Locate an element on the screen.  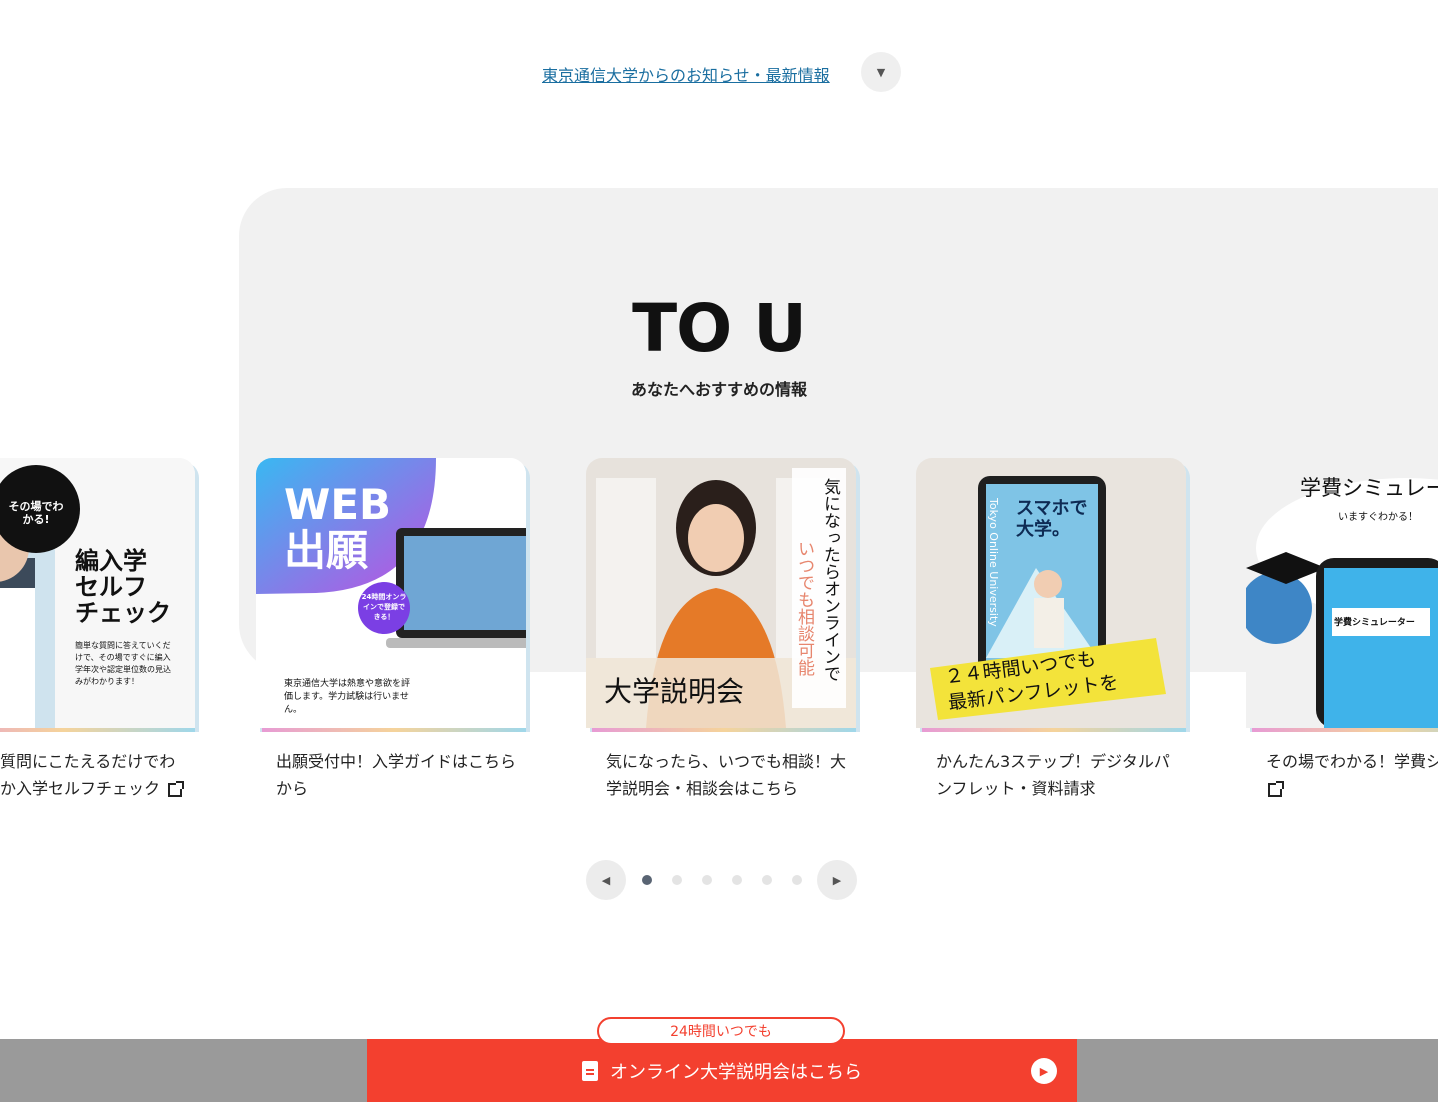
cta-label: オンライン大学説明会はこちら is located at coordinates (736, 1072).